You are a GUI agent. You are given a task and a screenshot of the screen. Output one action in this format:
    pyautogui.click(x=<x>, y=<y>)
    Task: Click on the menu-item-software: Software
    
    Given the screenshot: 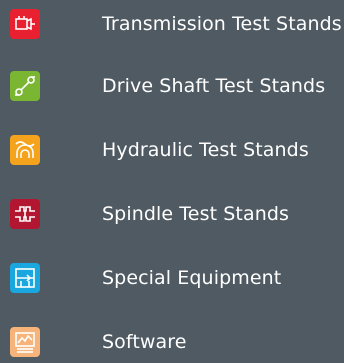 What is the action you would take?
    pyautogui.click(x=172, y=340)
    